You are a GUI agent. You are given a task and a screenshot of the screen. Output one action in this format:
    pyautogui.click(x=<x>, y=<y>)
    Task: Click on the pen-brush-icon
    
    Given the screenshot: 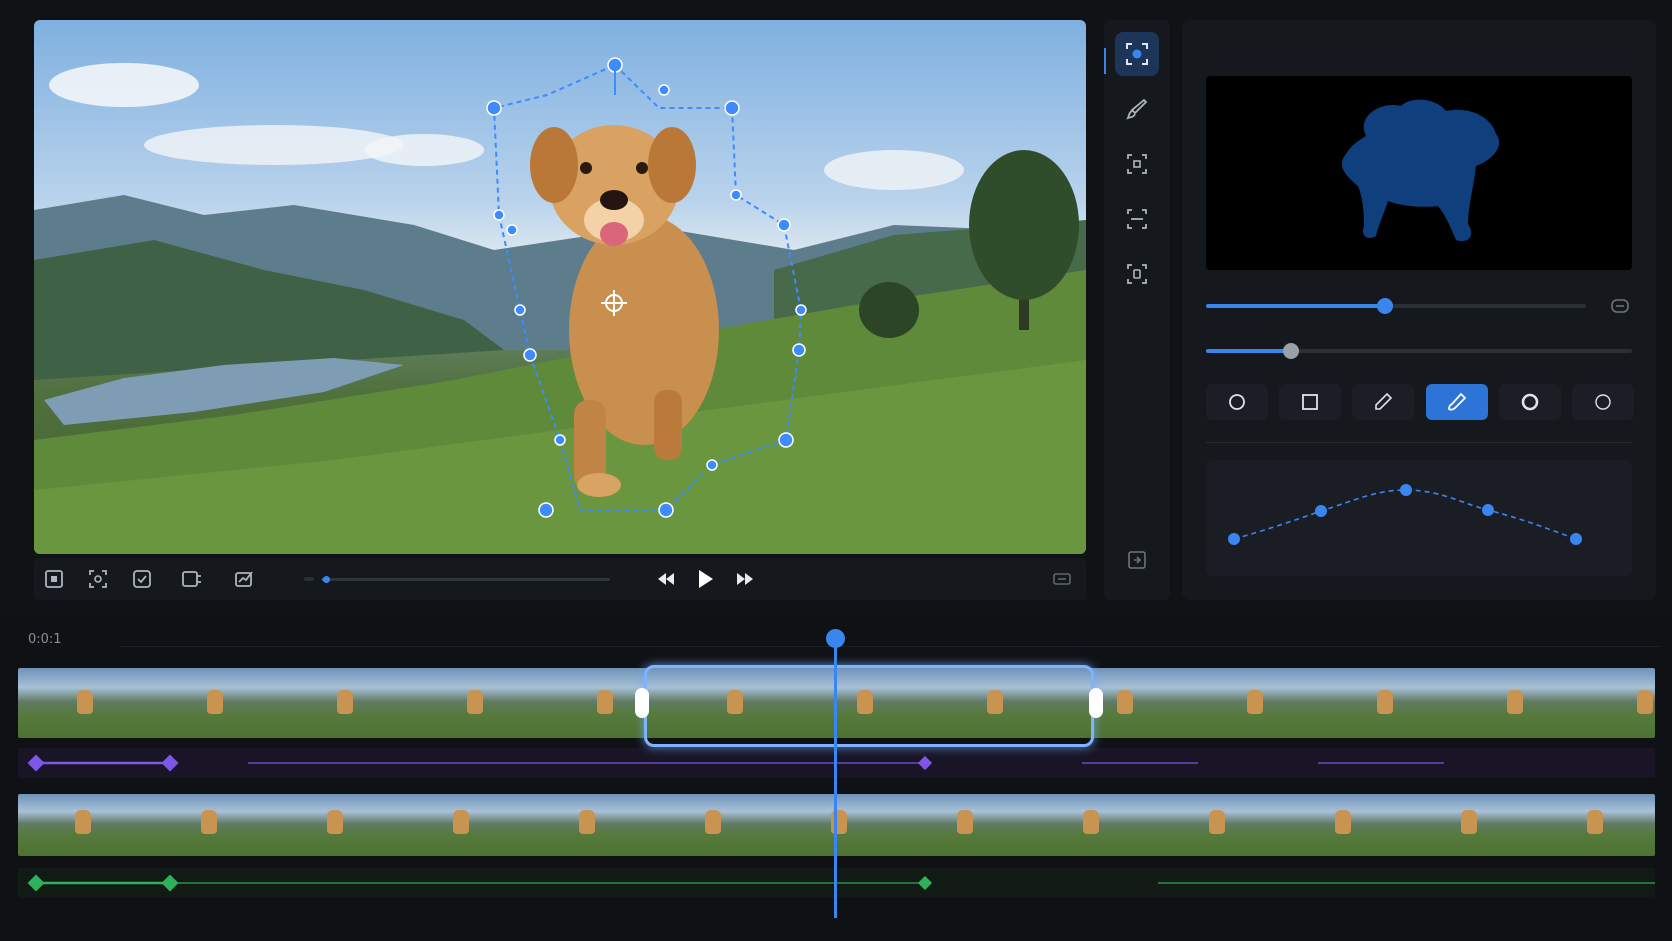 What is the action you would take?
    pyautogui.click(x=1383, y=402)
    